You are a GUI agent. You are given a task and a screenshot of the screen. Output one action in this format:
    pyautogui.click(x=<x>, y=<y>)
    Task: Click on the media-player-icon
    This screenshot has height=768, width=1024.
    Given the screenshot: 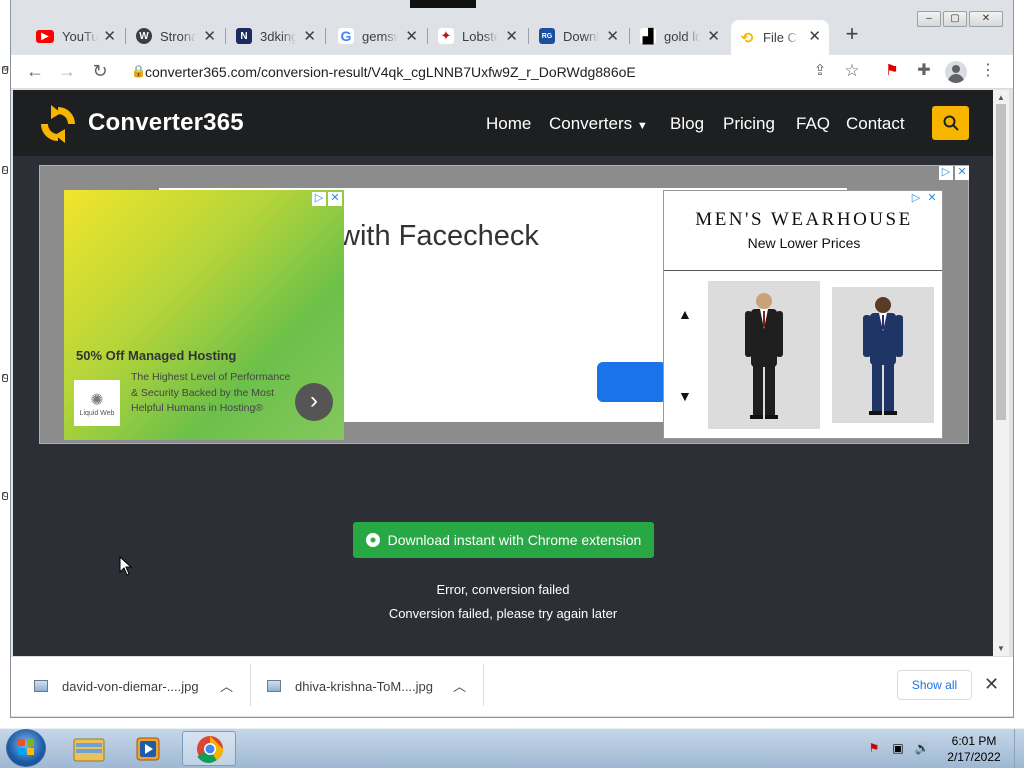 What is the action you would take?
    pyautogui.click(x=148, y=749)
    